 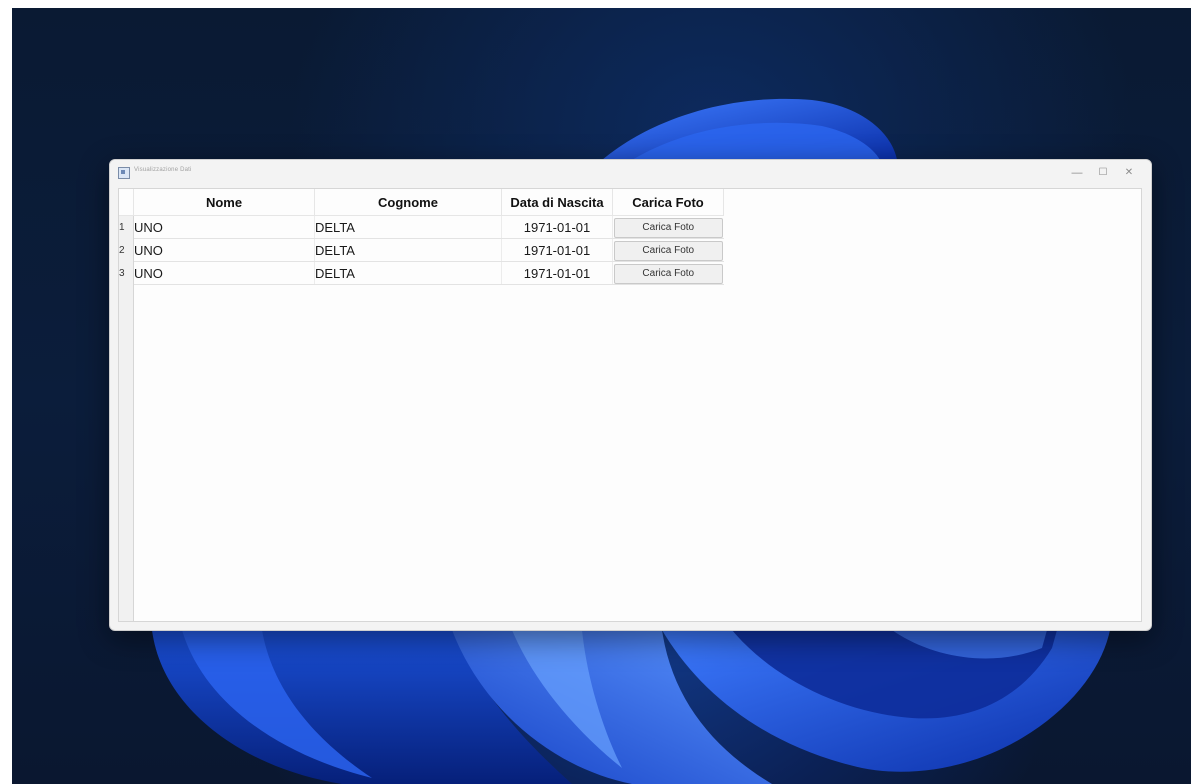 I want to click on close-button: ✕, so click(x=1129, y=173).